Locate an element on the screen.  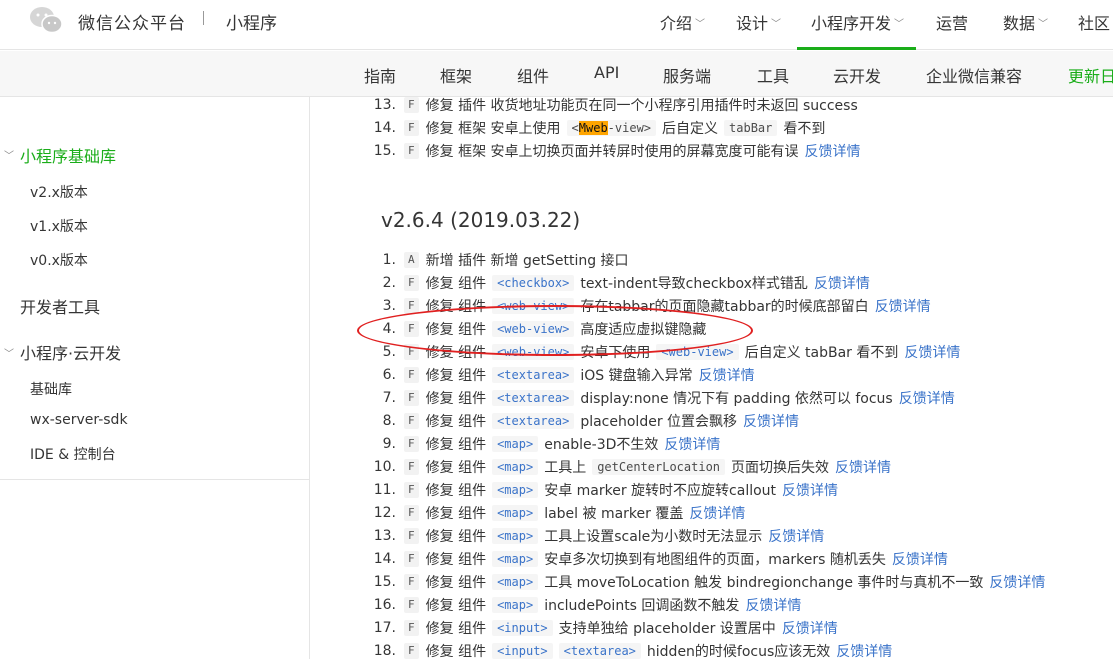
sidebar-item-cloud-dev: 小程序·云开发 is located at coordinates (70, 352).